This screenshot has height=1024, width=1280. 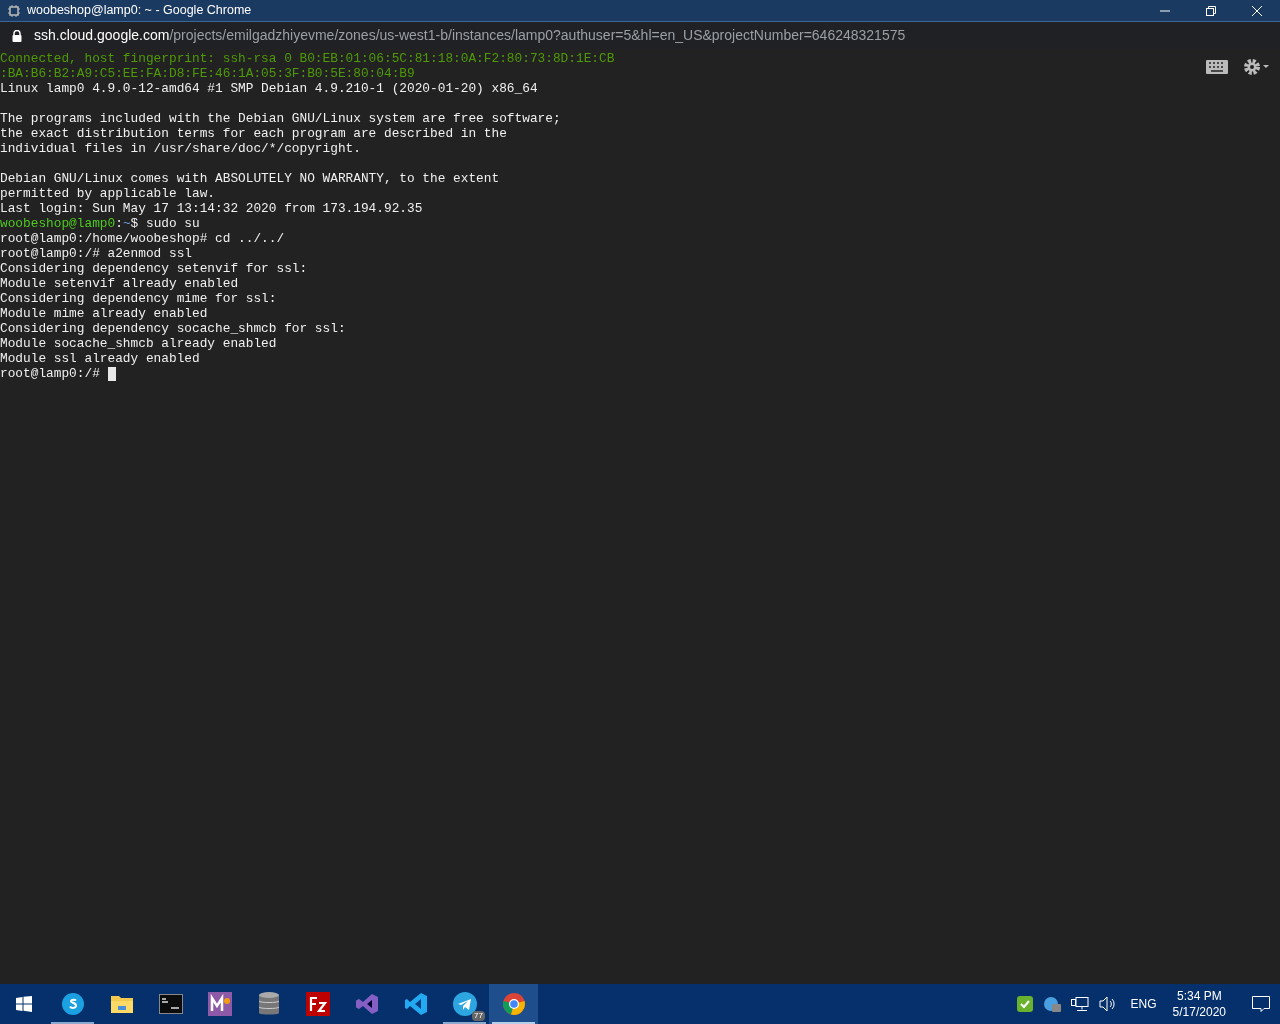 I want to click on prompt-user: woobeshop@lamp0, so click(x=58, y=223).